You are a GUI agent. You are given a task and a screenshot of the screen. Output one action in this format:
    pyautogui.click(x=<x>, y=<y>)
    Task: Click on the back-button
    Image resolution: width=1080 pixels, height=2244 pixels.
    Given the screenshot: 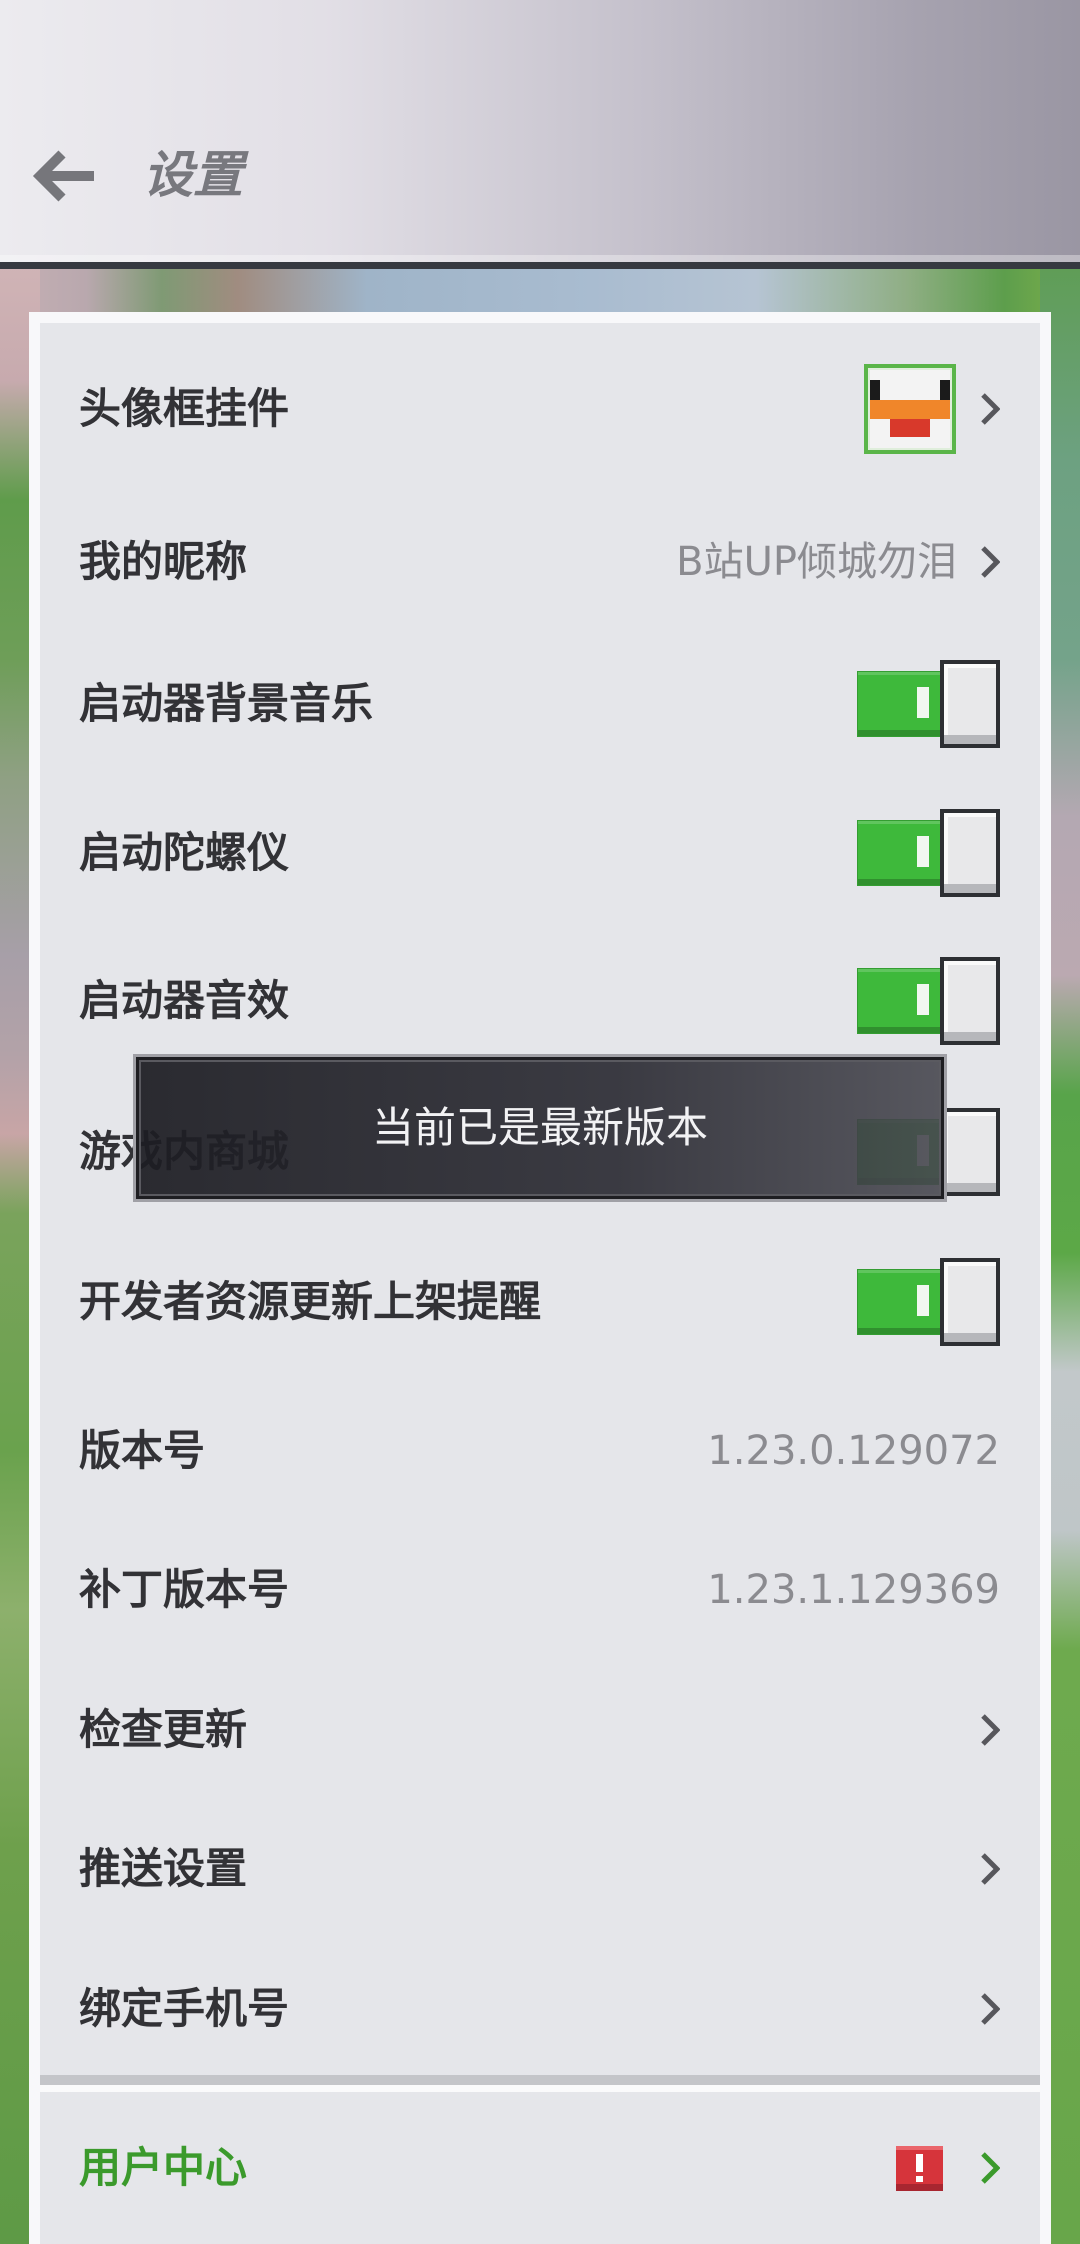 What is the action you would take?
    pyautogui.click(x=64, y=176)
    